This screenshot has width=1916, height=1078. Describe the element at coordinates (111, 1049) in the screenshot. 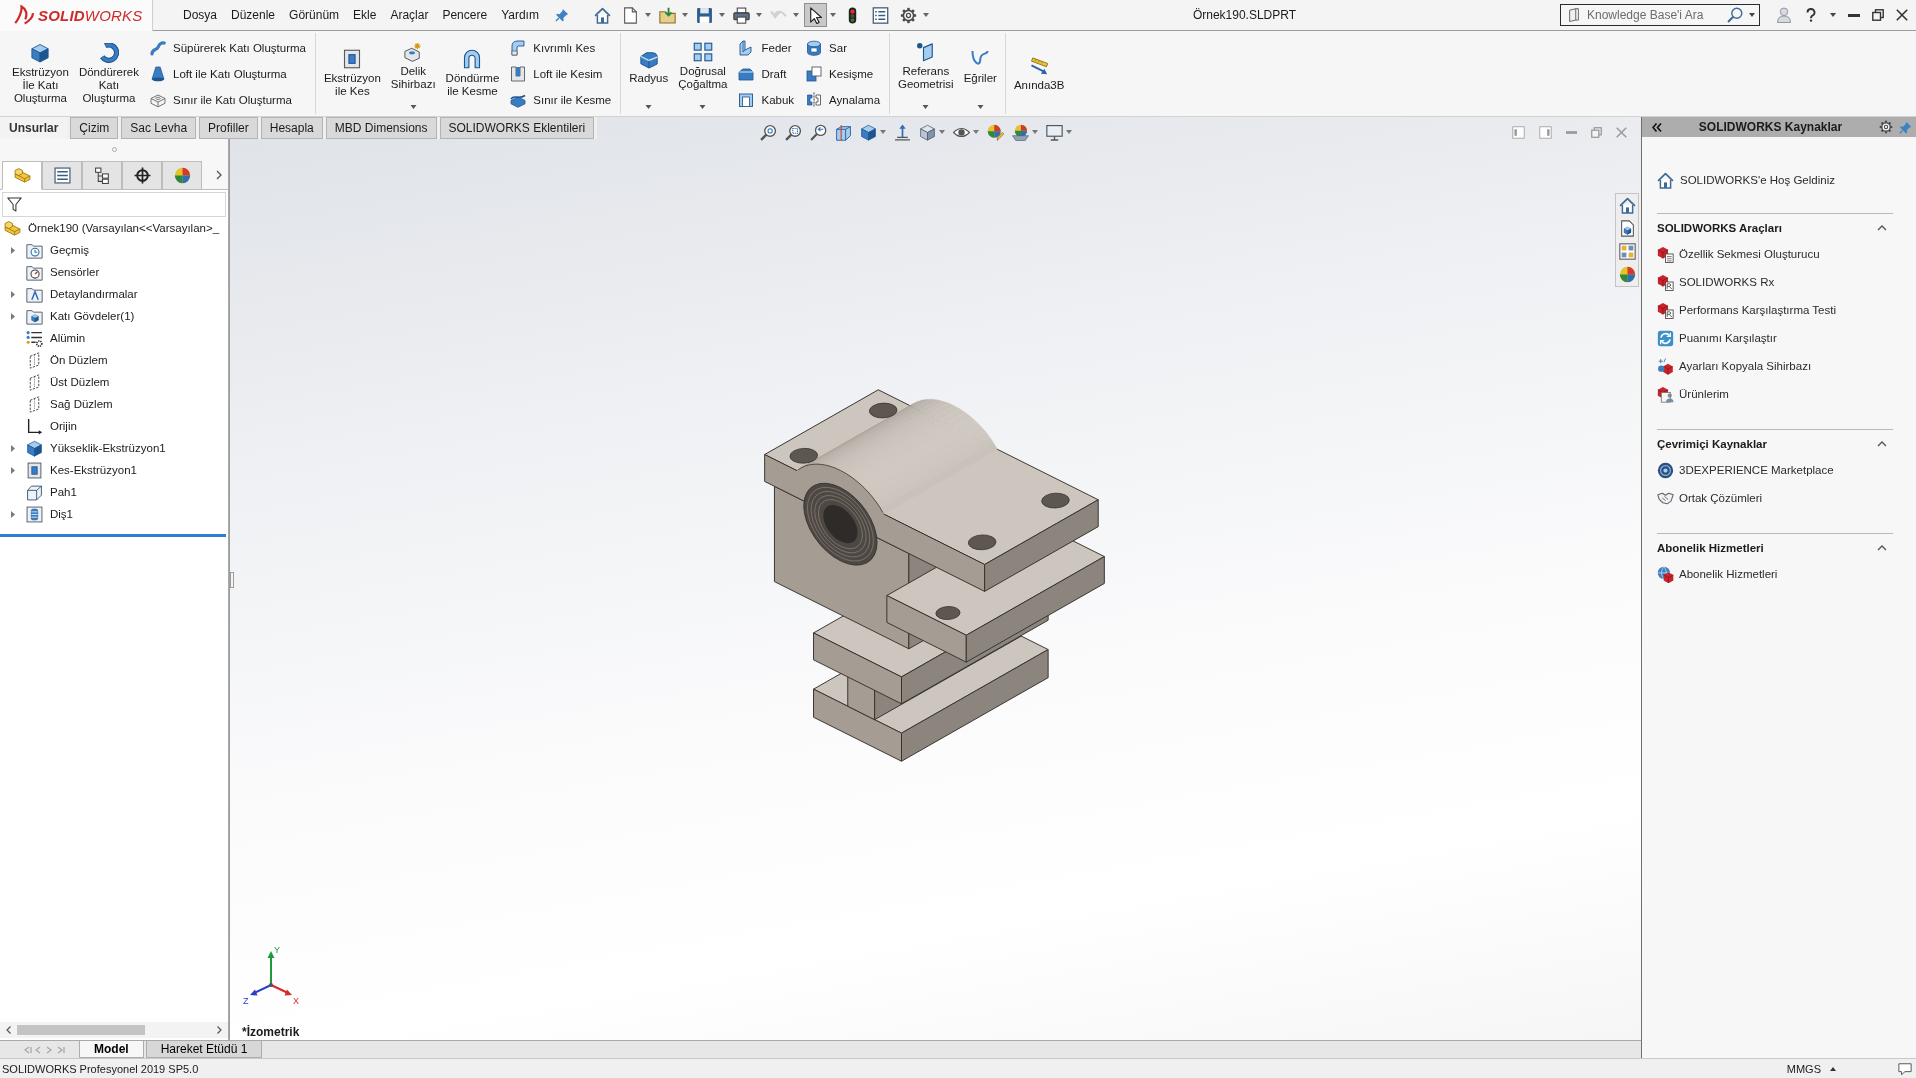

I see `model-tab: Model` at that location.